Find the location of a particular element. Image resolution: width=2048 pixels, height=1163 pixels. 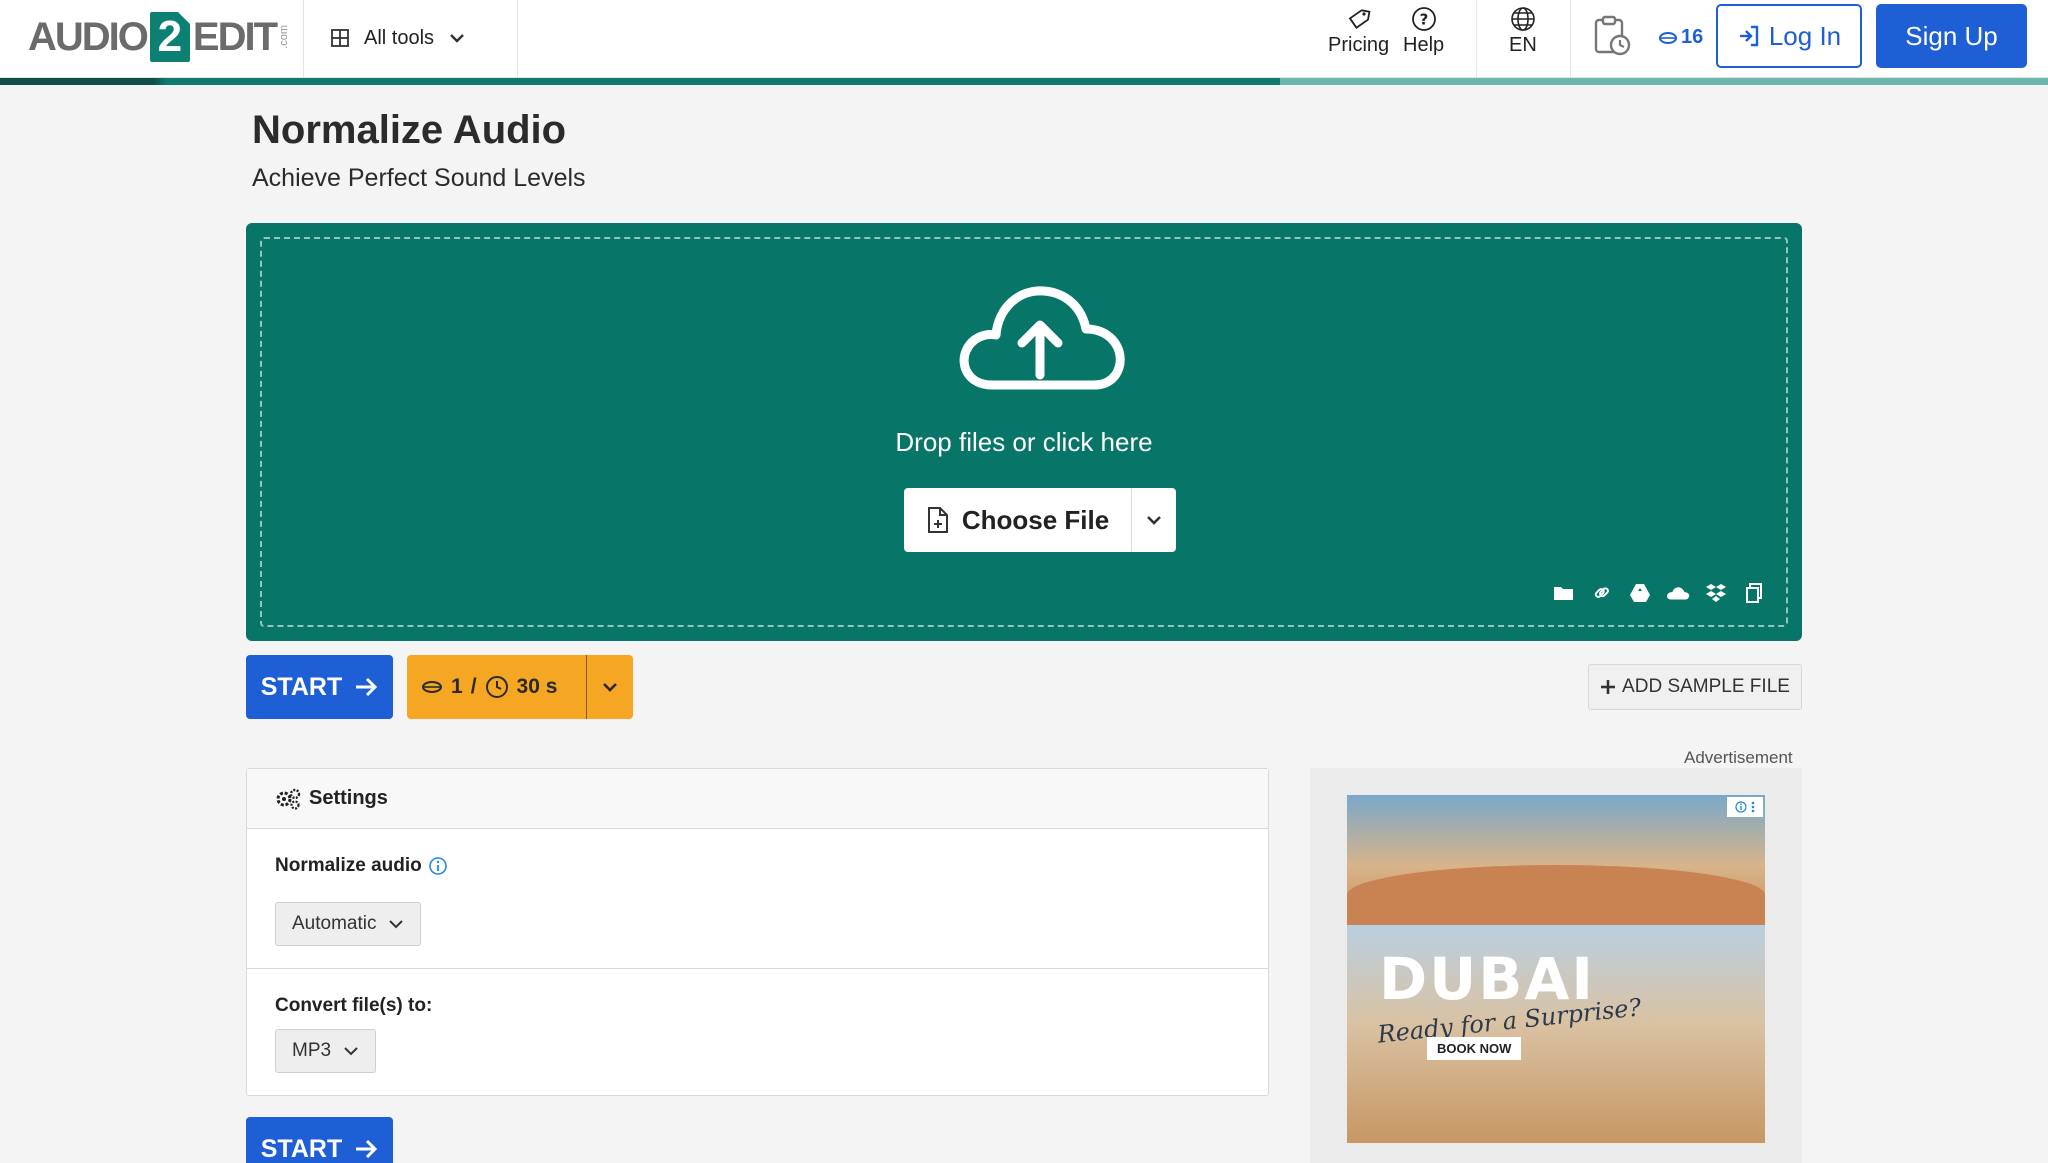

header-accent-bar is located at coordinates (1024, 81).